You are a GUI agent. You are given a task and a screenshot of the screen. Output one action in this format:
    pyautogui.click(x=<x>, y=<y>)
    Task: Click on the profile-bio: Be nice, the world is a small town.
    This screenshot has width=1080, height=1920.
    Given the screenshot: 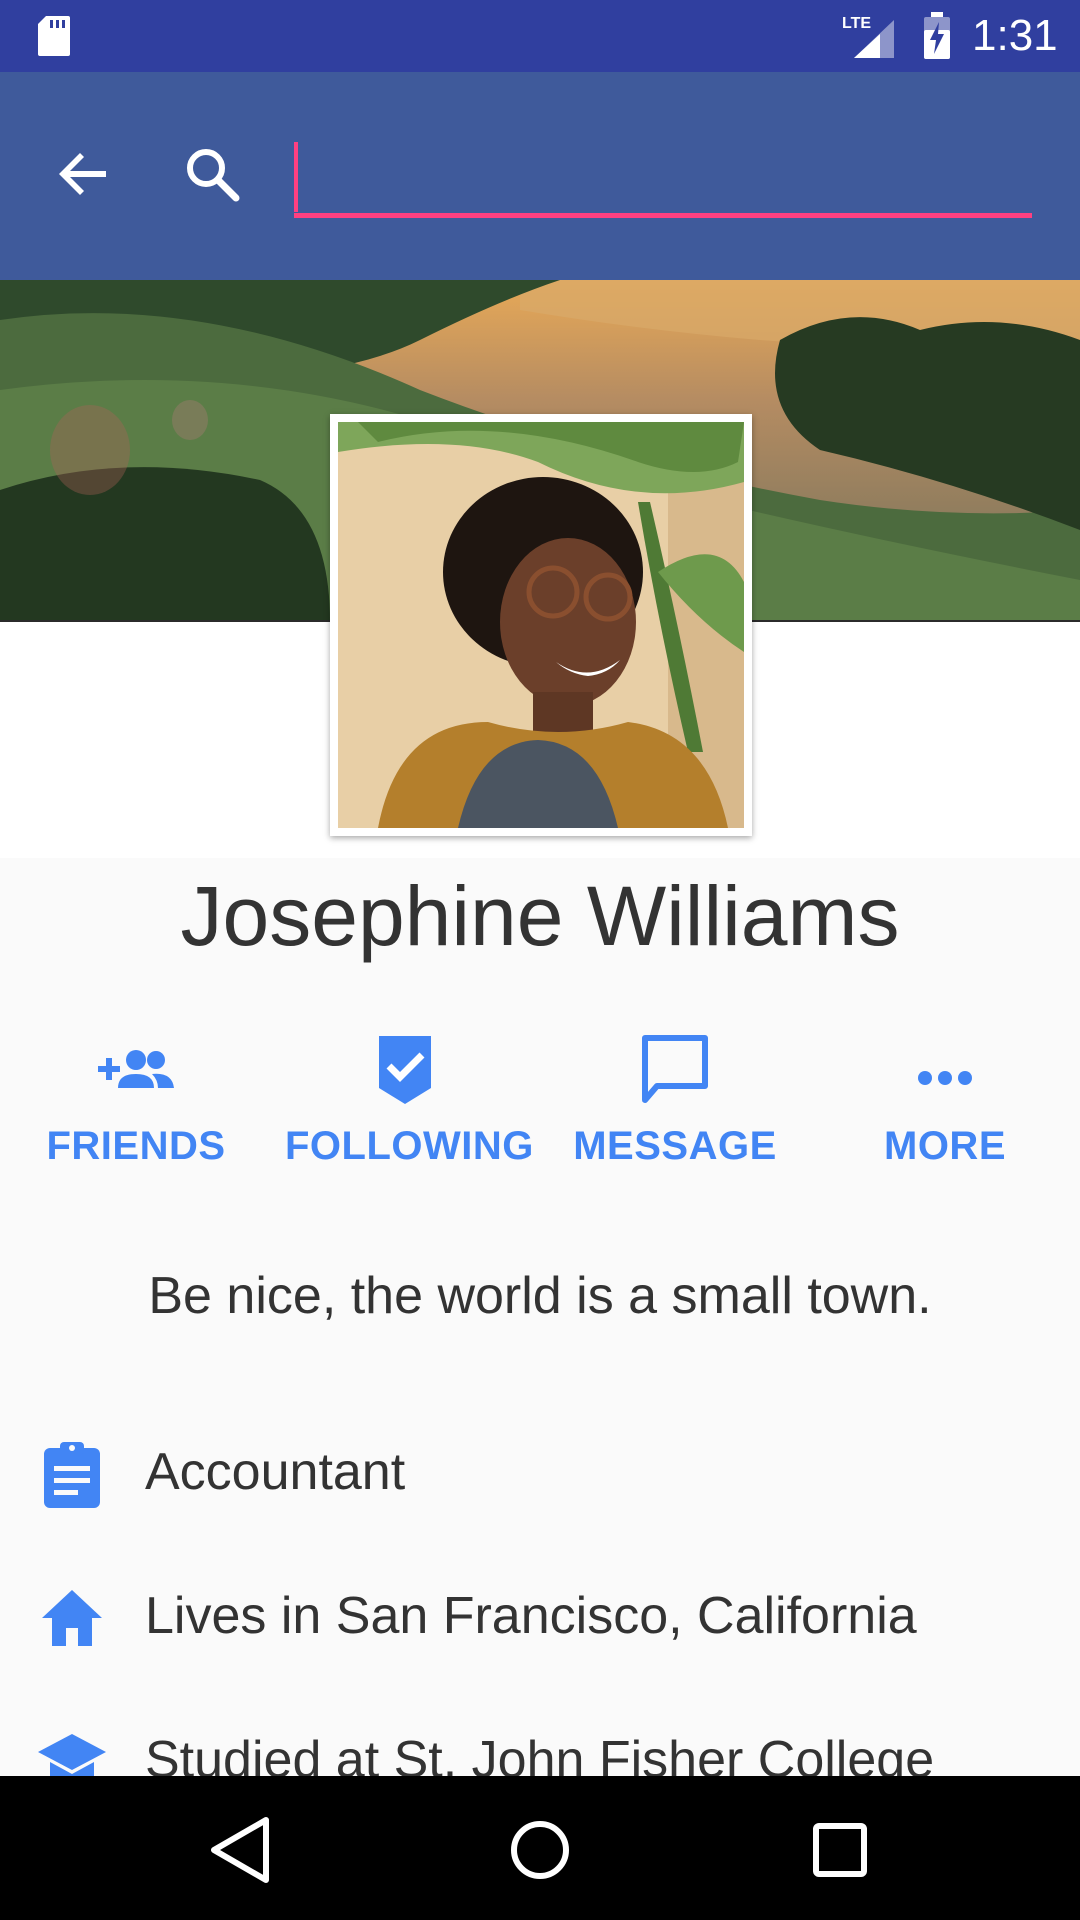 What is the action you would take?
    pyautogui.click(x=540, y=1296)
    